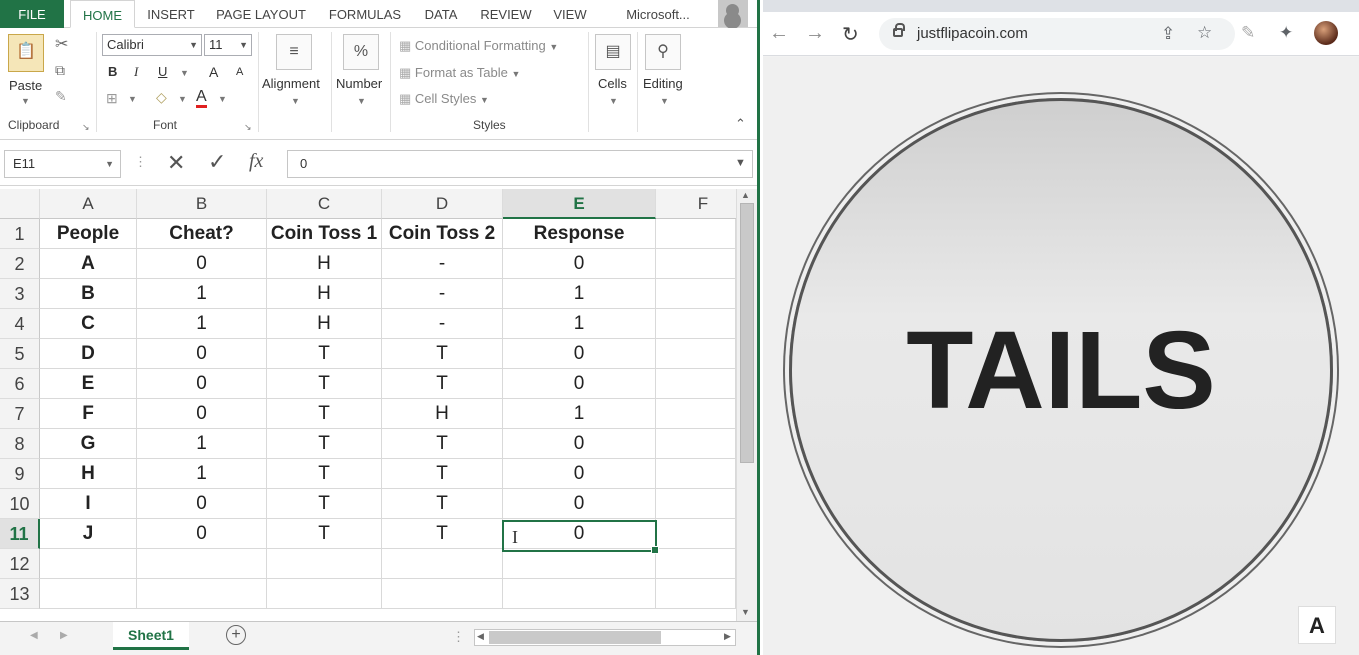 Image resolution: width=1359 pixels, height=655 pixels. What do you see at coordinates (745, 195) in the screenshot?
I see `scroll-up-icon: ▲` at bounding box center [745, 195].